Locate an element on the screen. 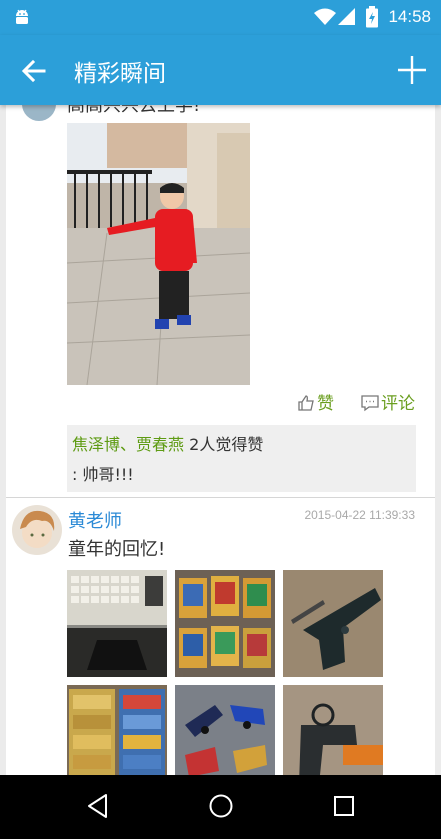 The width and height of the screenshot is (441, 839). like-label: 赞 is located at coordinates (325, 404).